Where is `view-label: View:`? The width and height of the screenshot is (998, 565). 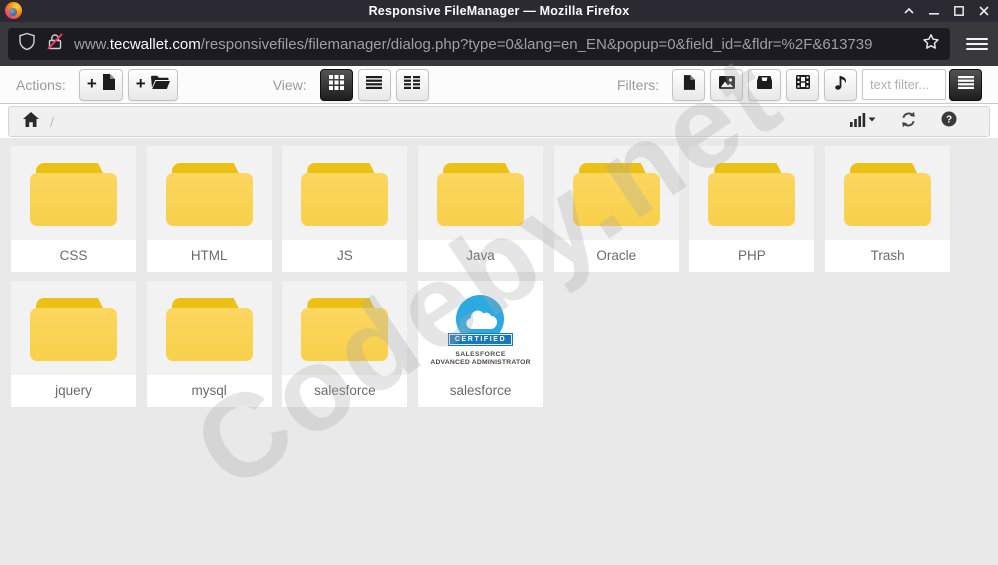
view-label: View: is located at coordinates (289, 84).